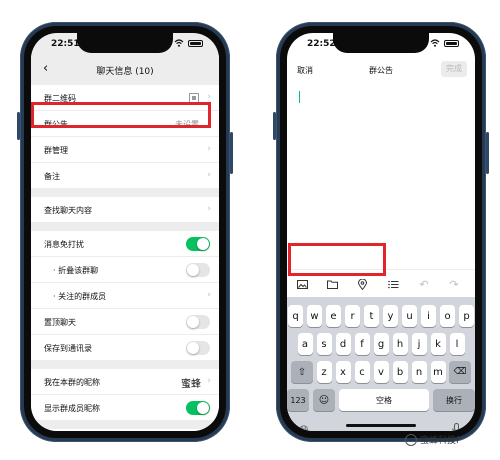 The height and width of the screenshot is (460, 500). I want to click on nickname-value: 蜜蜂, so click(191, 384).